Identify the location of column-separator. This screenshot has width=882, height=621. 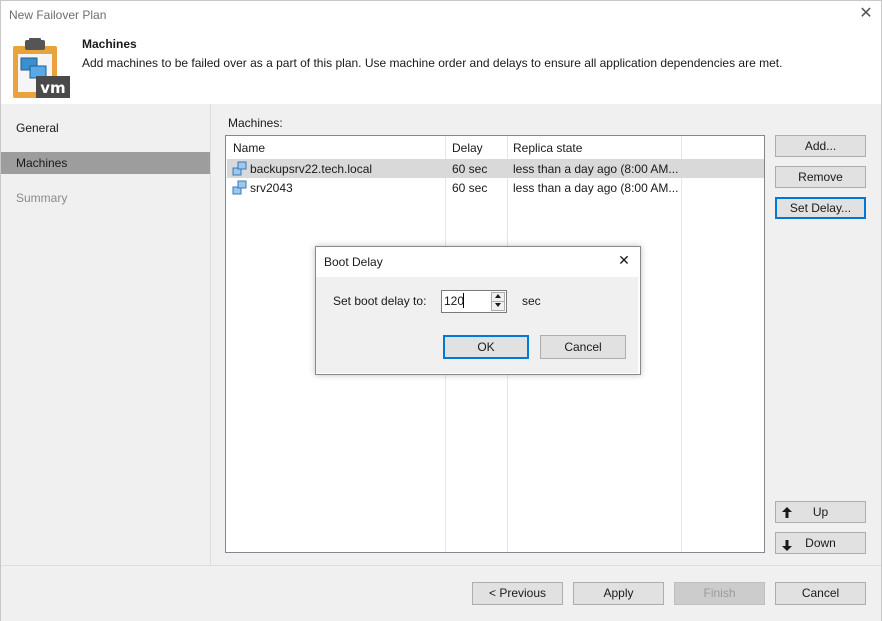
(681, 344).